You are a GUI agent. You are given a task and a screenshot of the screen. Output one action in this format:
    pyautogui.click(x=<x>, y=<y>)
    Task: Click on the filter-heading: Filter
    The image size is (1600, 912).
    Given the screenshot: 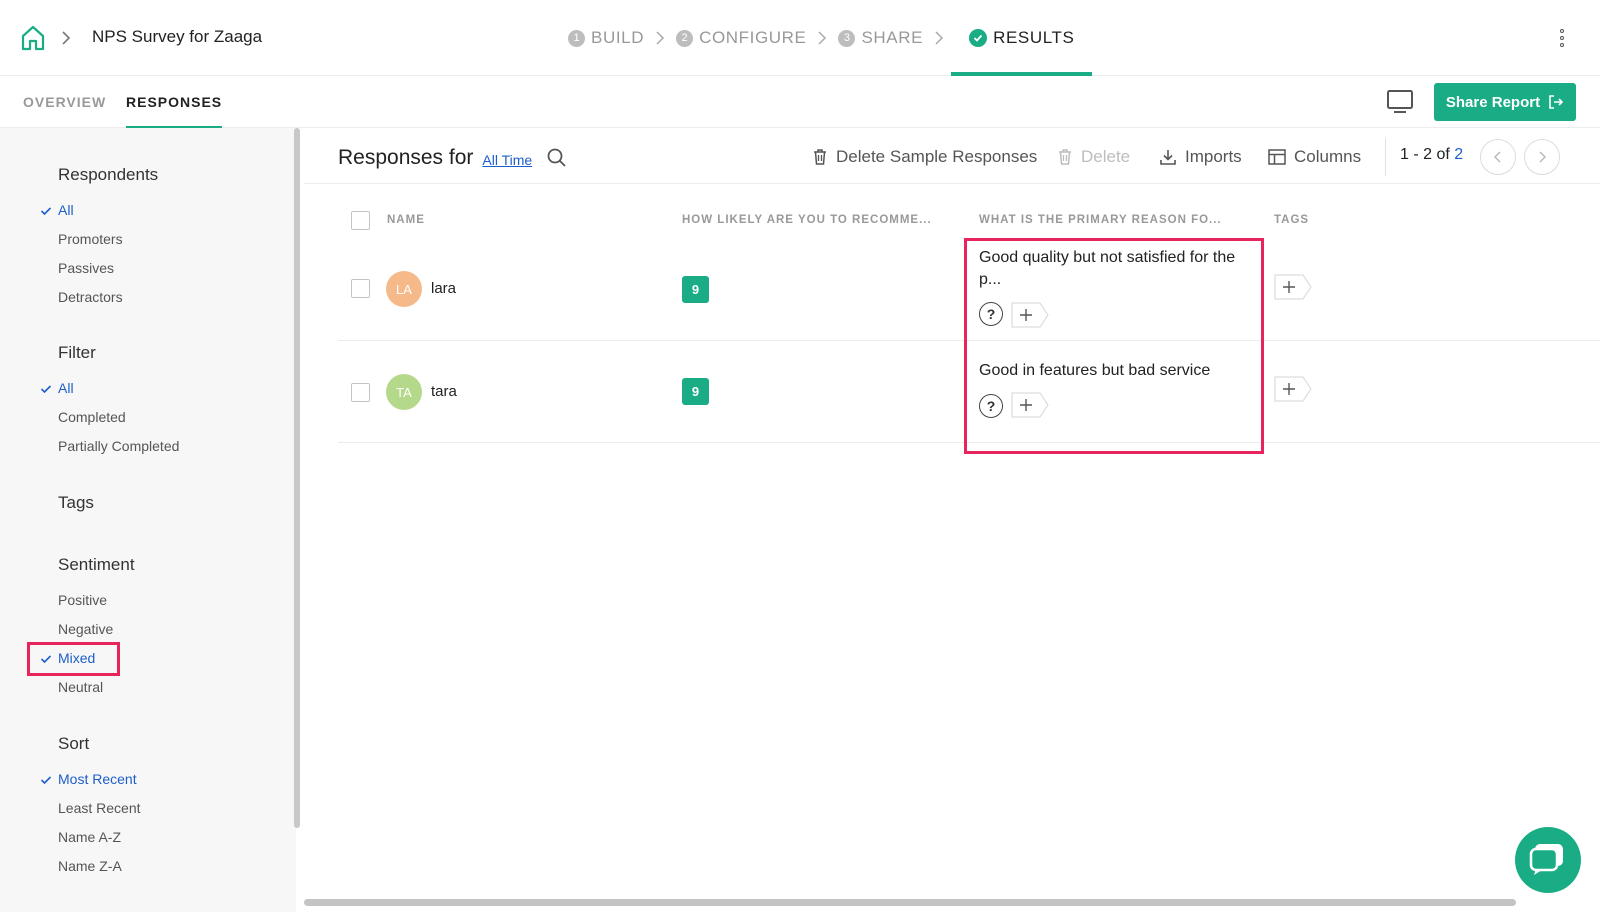 What is the action you would take?
    pyautogui.click(x=77, y=352)
    